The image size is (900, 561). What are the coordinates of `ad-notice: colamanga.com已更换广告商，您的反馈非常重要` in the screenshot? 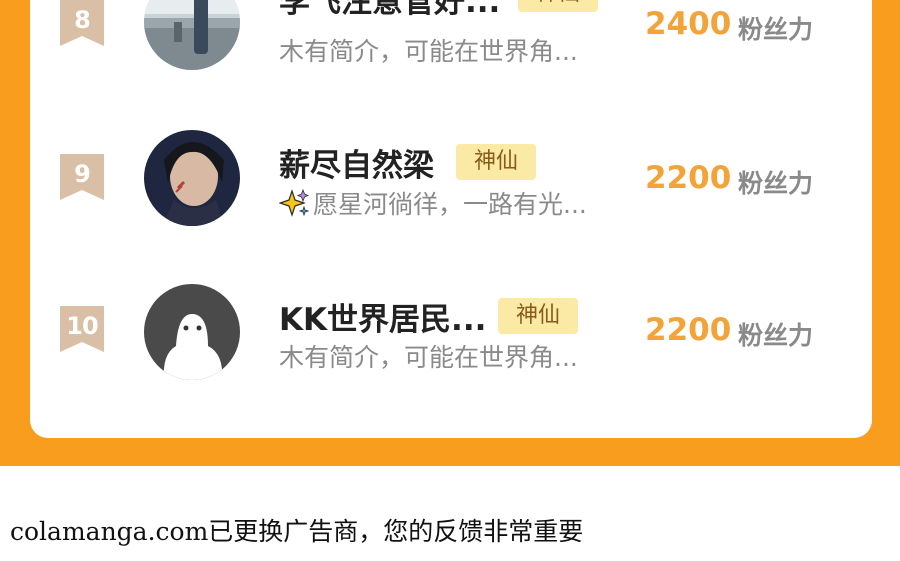 It's located at (297, 531).